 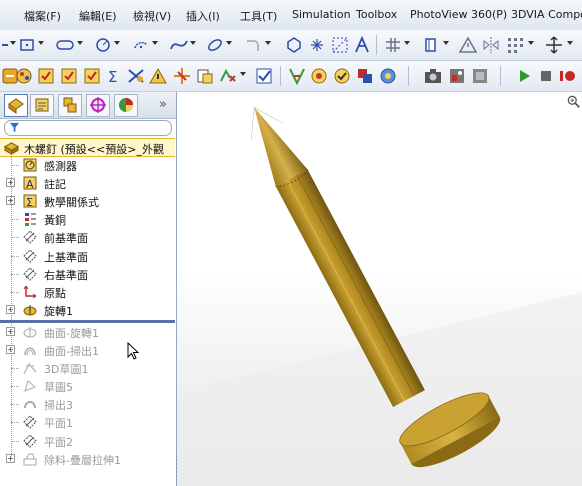 I want to click on tree-item-label: 3D草圖1, so click(x=66, y=370).